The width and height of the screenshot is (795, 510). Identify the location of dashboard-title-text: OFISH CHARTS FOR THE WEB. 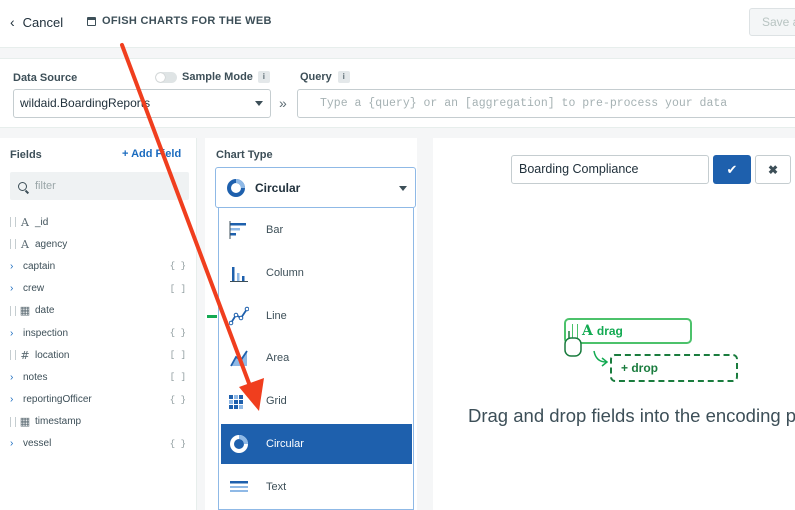
(187, 21).